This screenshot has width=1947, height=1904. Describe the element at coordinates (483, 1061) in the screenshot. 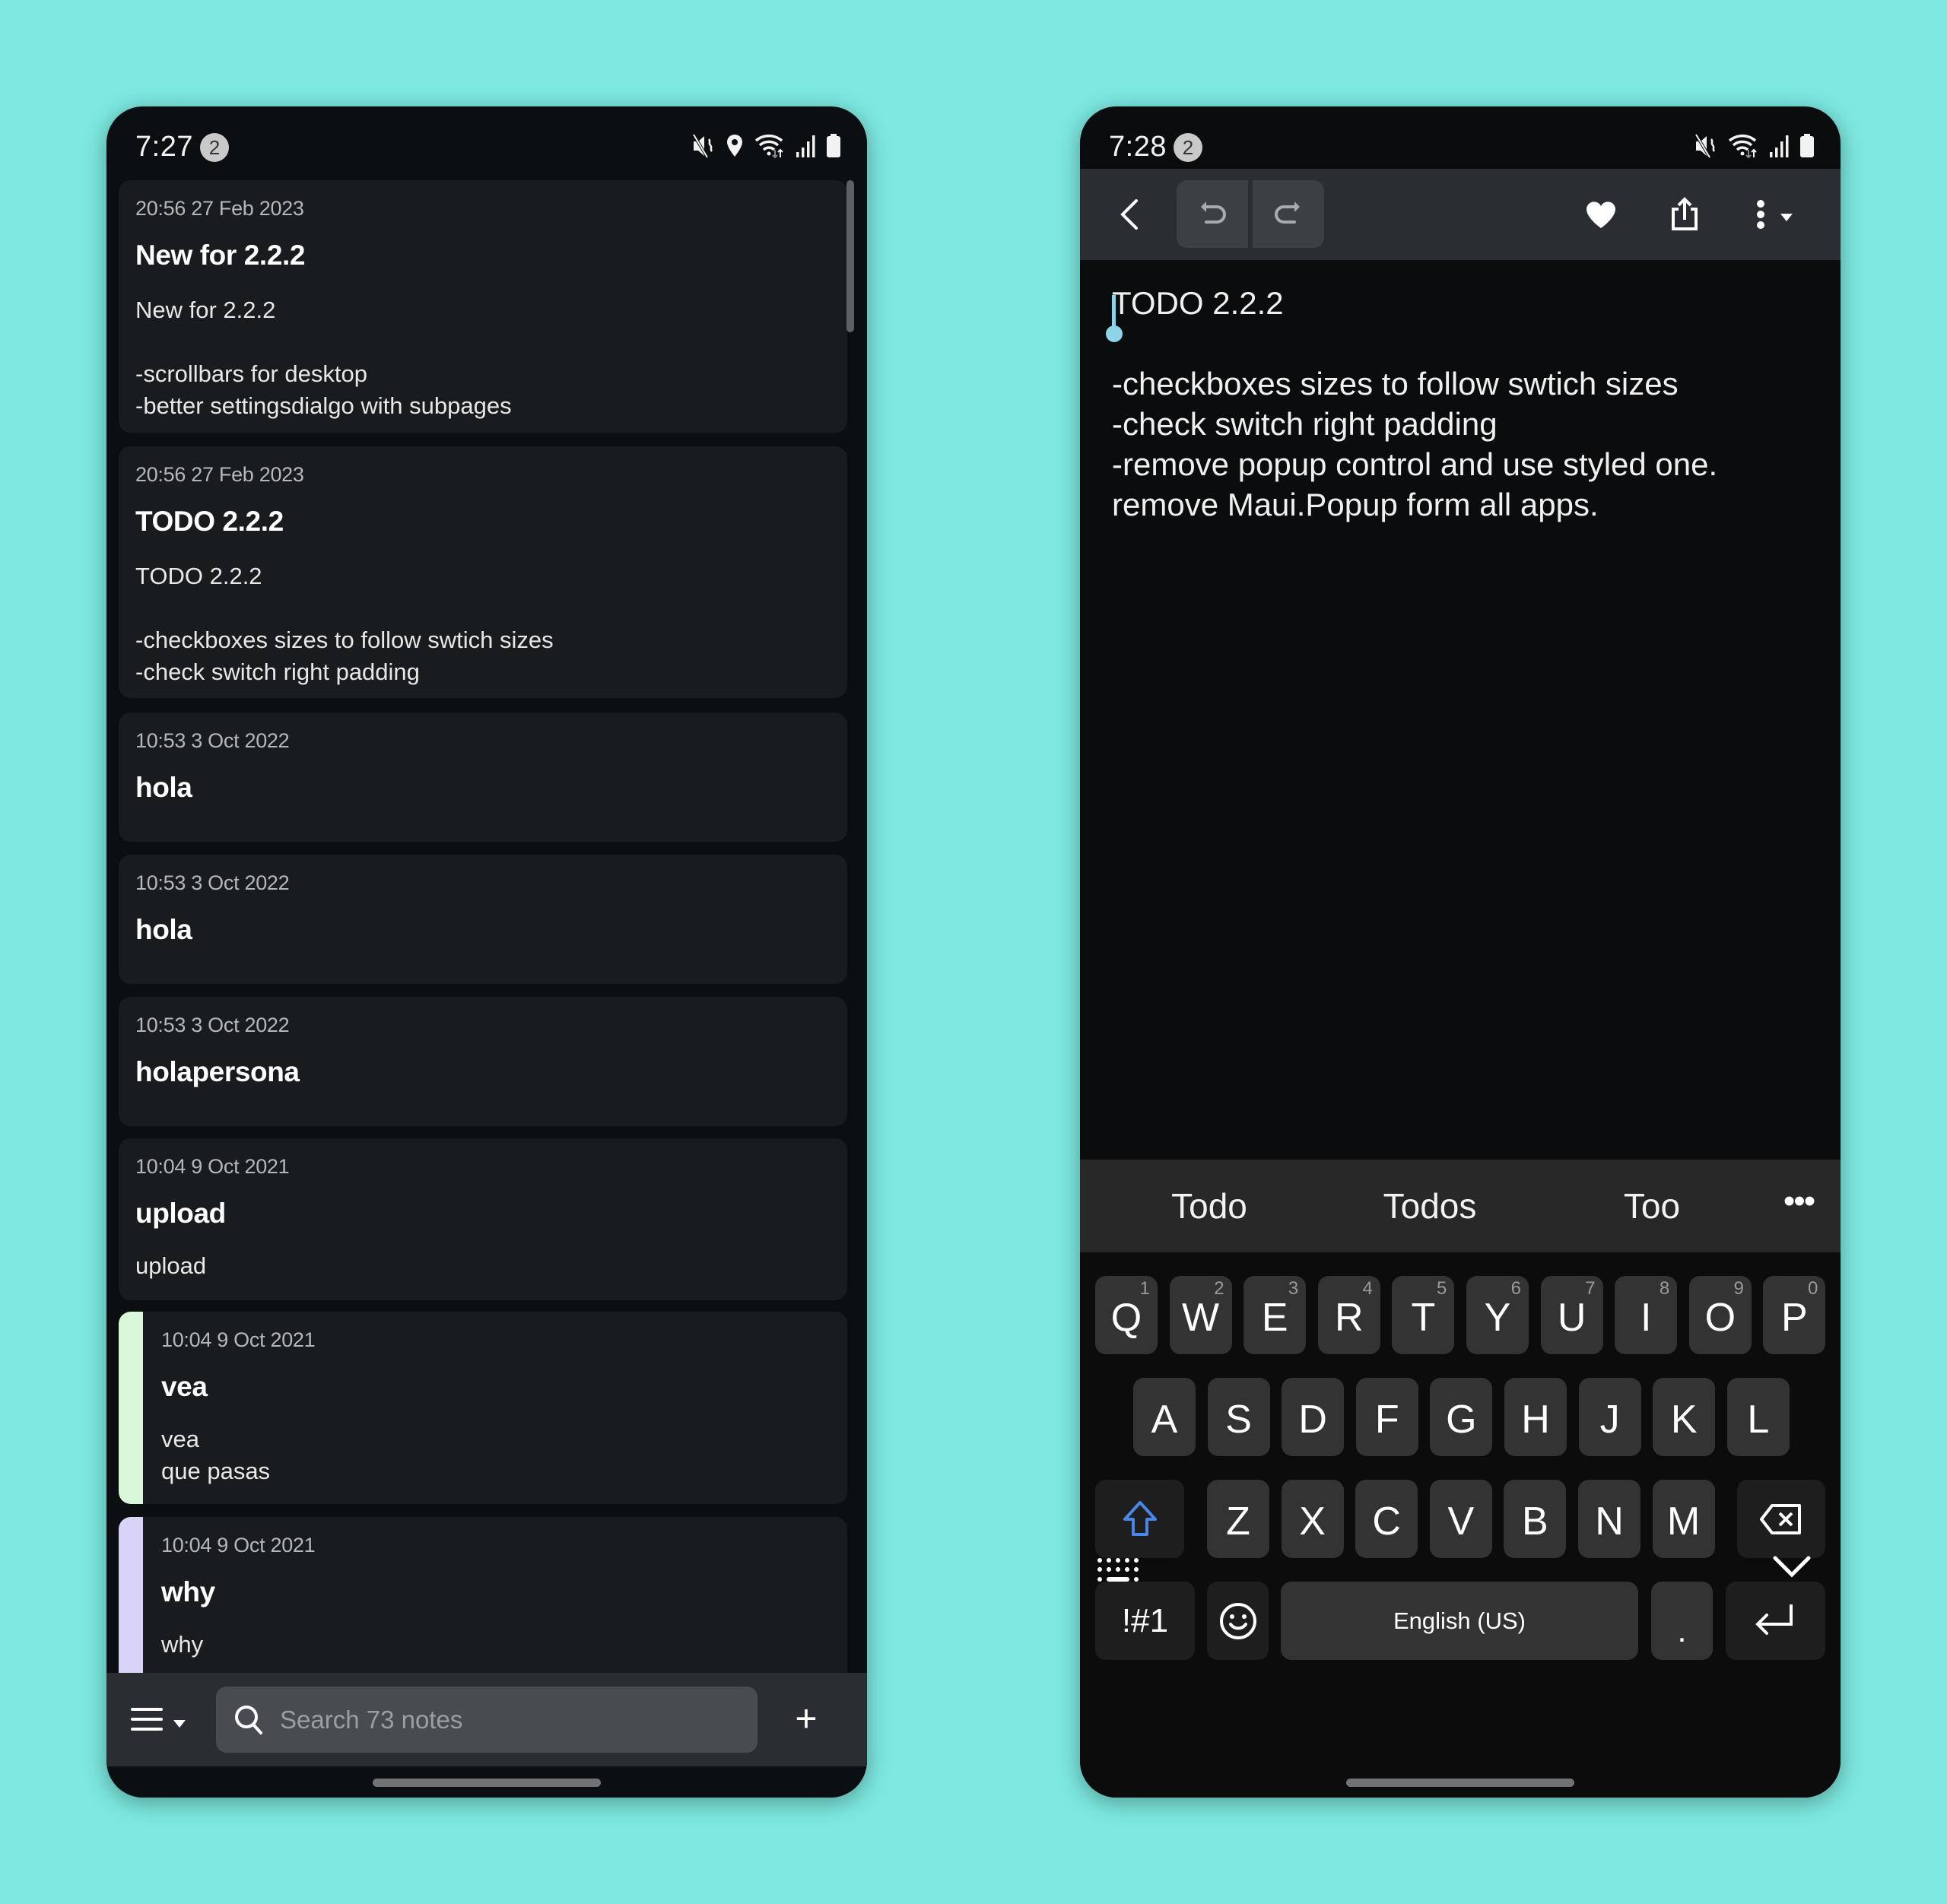

I see `note-card: 10:53 3 Oct 2022 holapersona` at that location.